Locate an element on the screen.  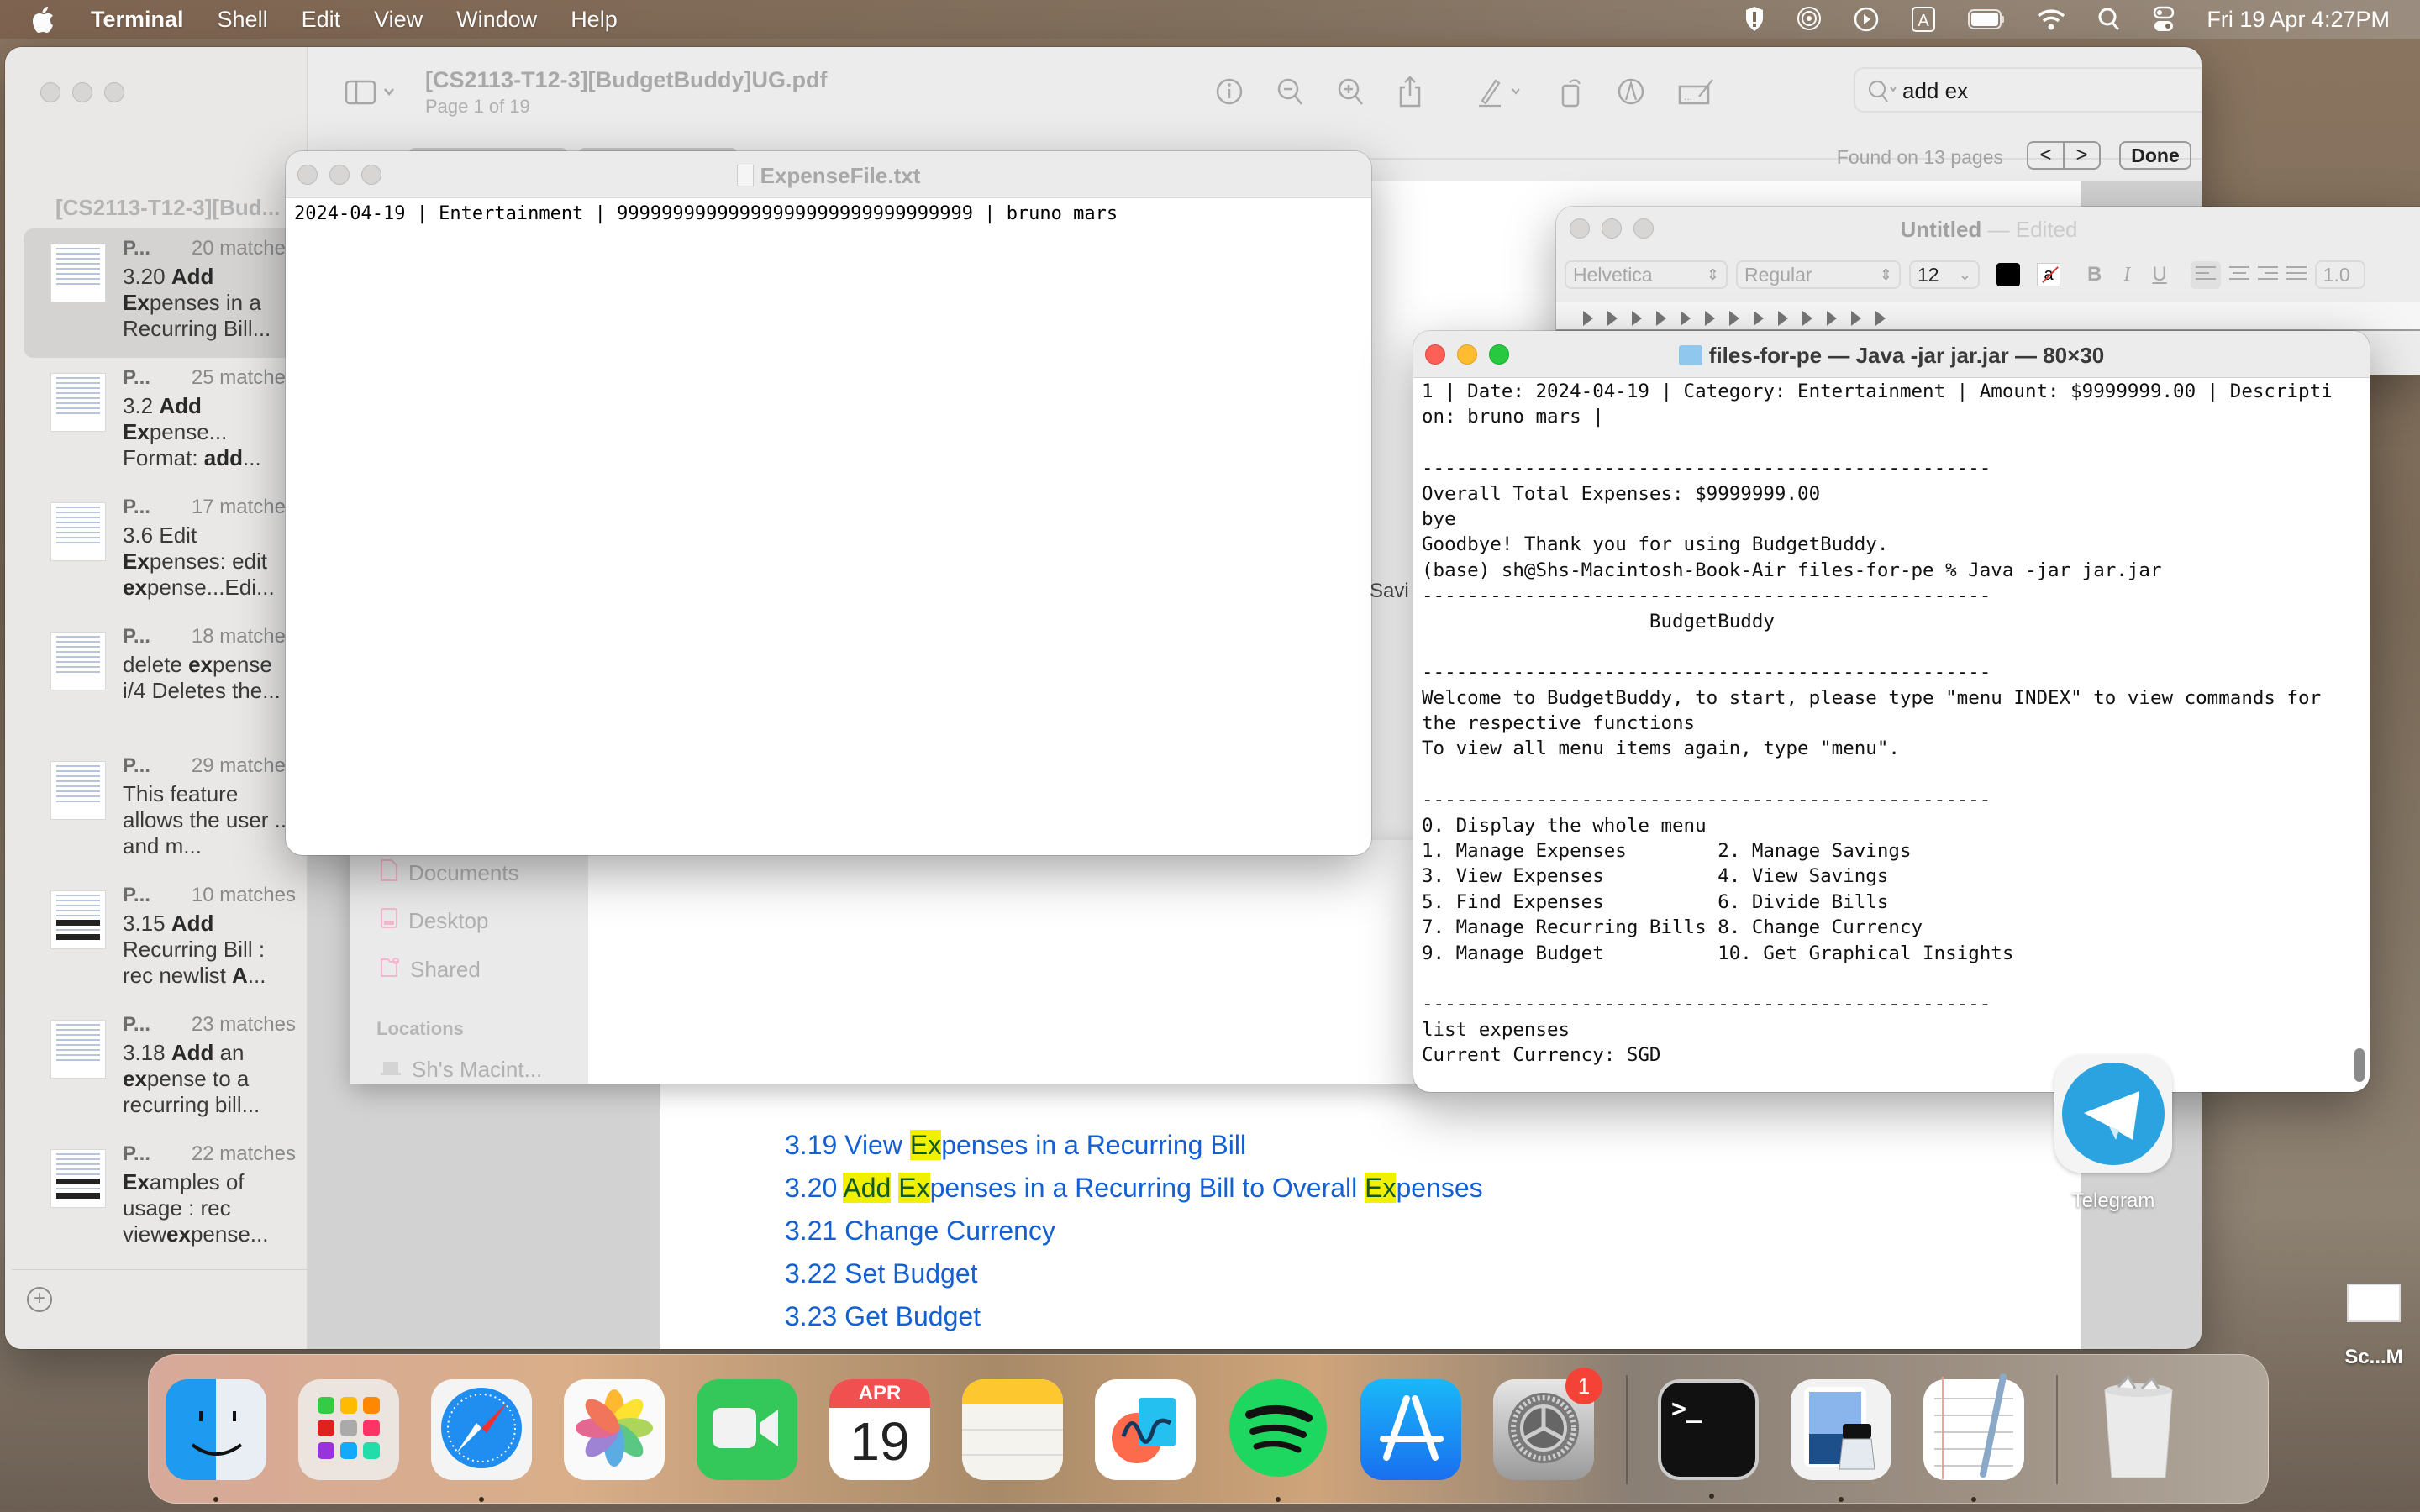
dock-finder is located at coordinates (216, 1440).